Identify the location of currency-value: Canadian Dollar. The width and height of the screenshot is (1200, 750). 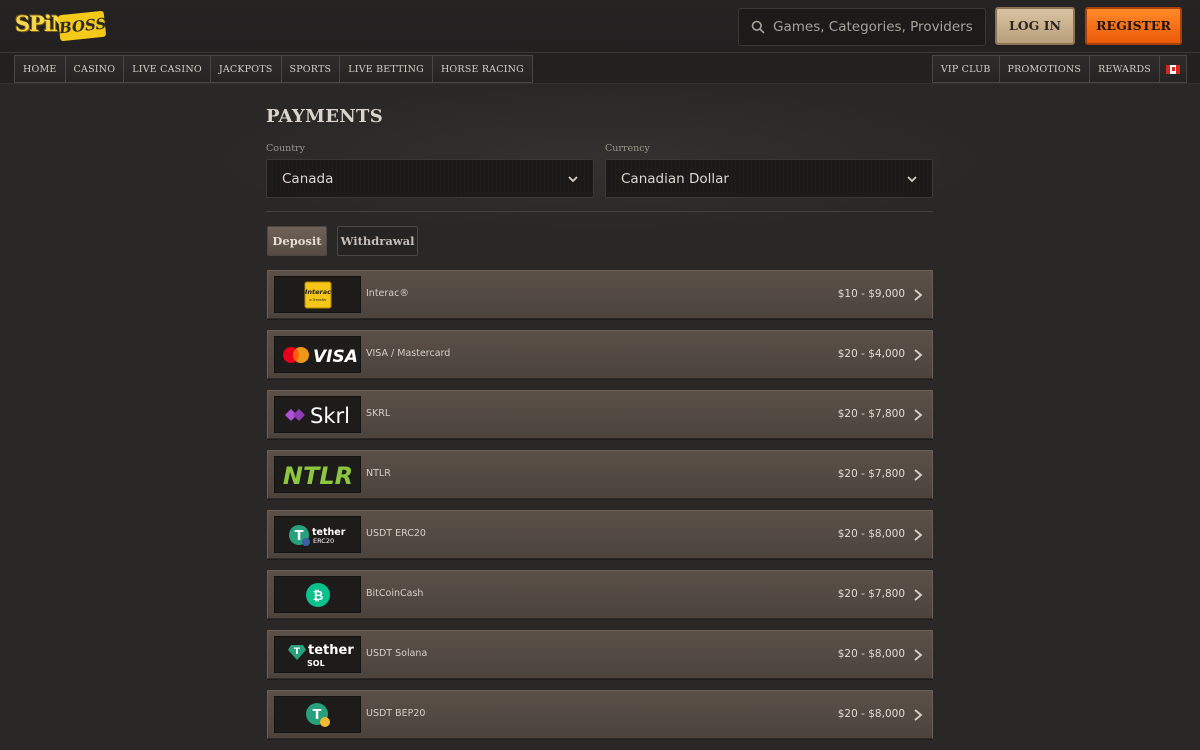
(675, 178).